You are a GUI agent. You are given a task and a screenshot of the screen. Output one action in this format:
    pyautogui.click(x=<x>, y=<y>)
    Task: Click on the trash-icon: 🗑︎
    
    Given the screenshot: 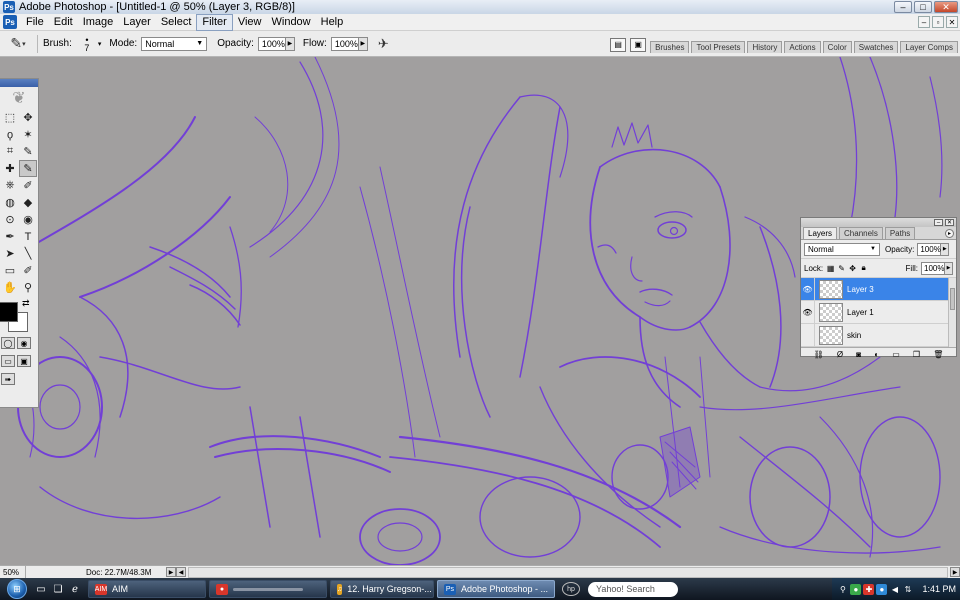 What is the action you would take?
    pyautogui.click(x=938, y=354)
    